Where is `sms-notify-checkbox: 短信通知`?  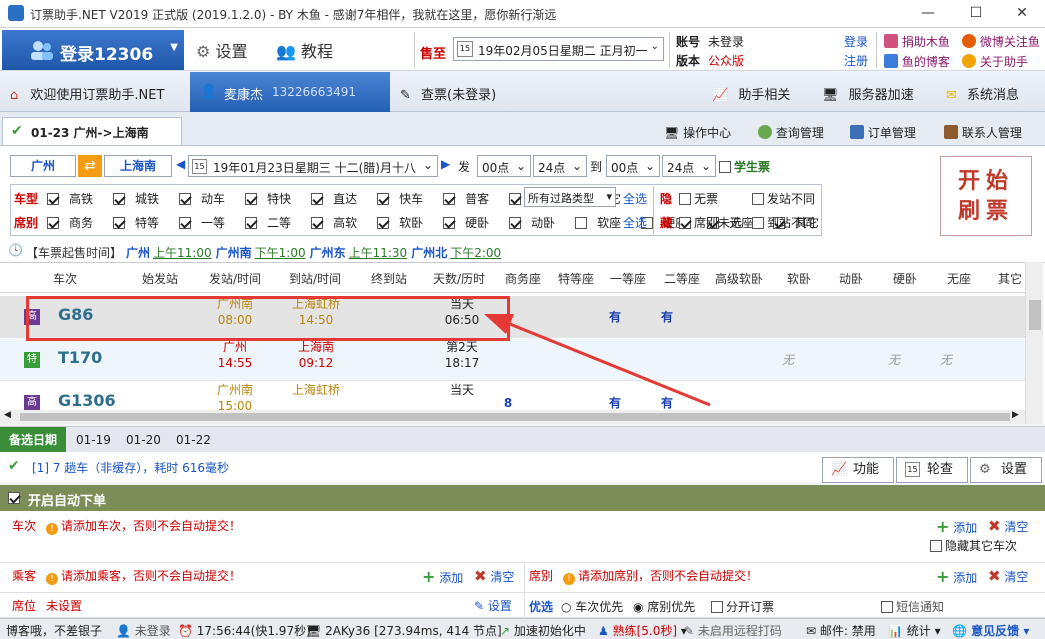
sms-notify-checkbox: 短信通知 is located at coordinates (912, 606).